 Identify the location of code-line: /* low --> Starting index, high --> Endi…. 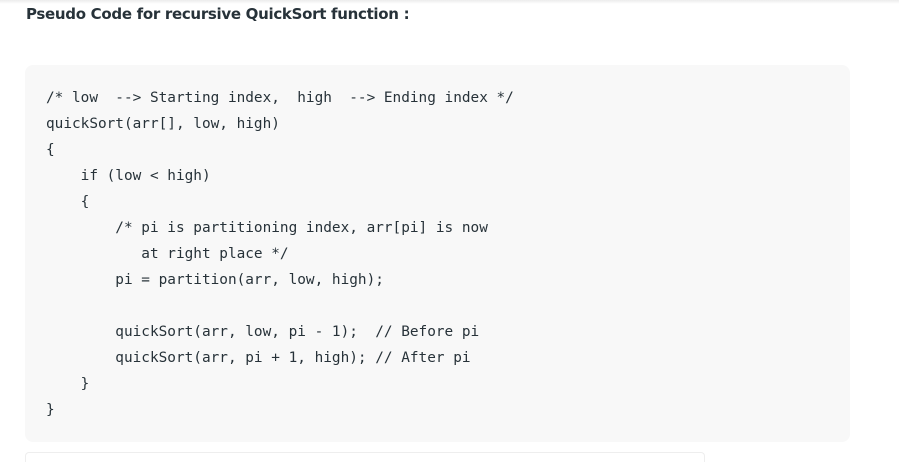
(280, 98).